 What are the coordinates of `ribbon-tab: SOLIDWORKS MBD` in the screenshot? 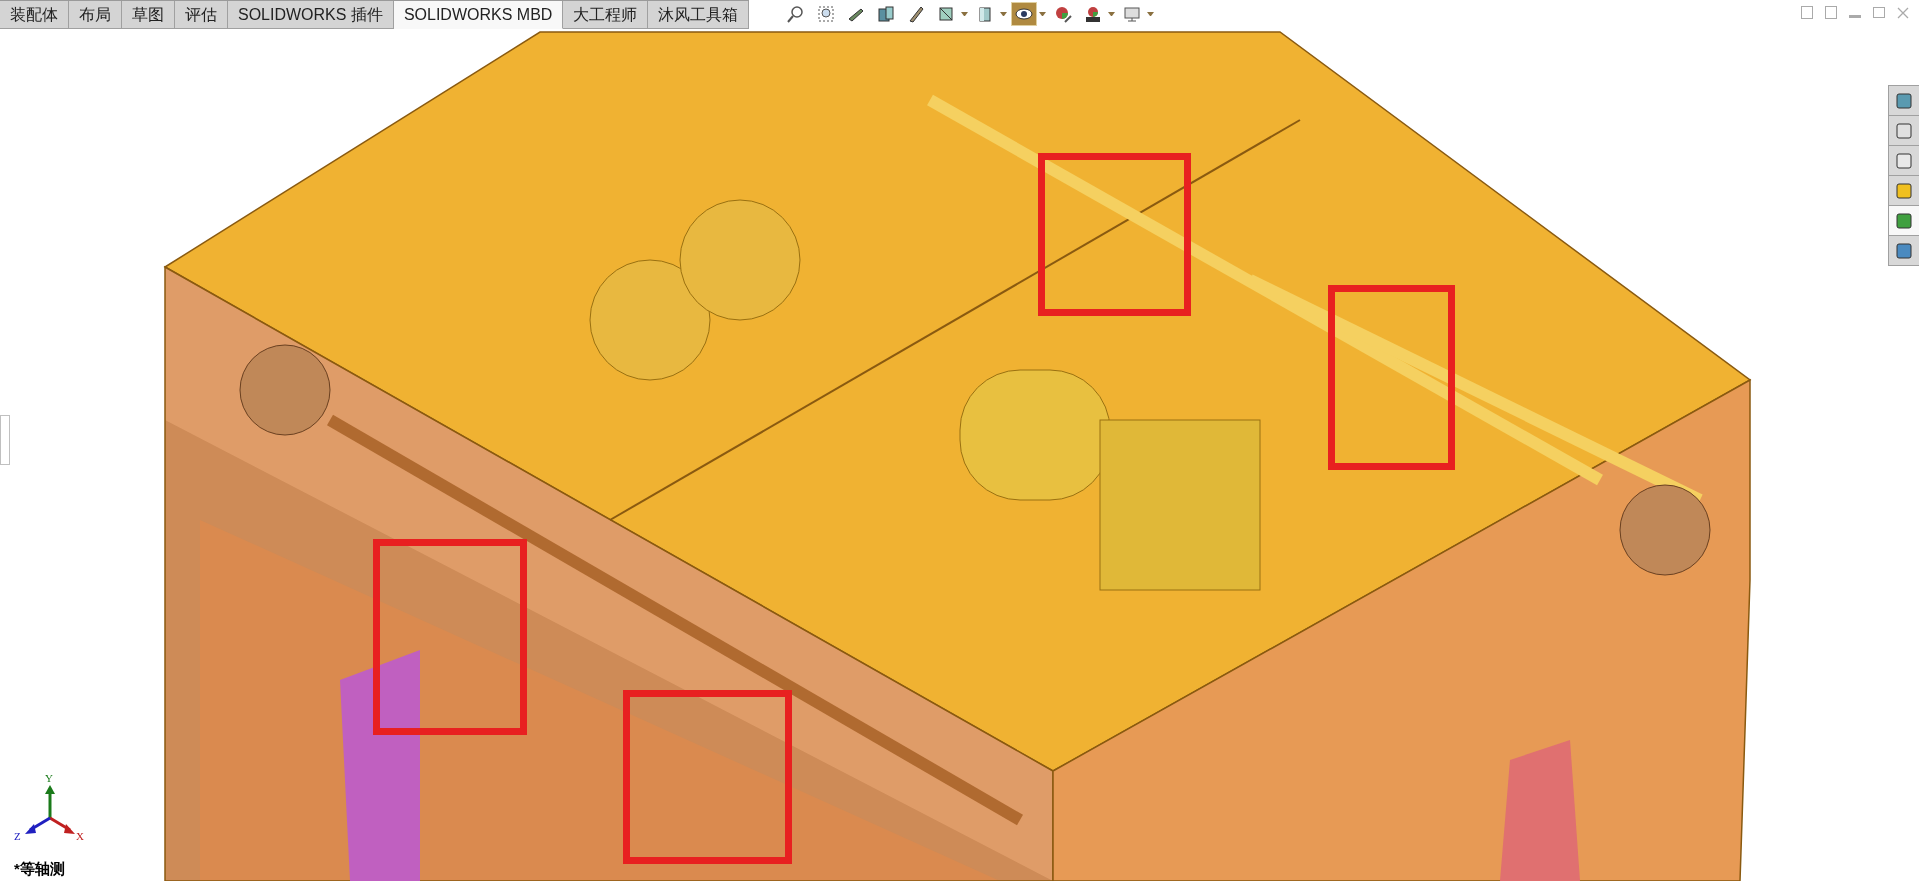 It's located at (478, 15).